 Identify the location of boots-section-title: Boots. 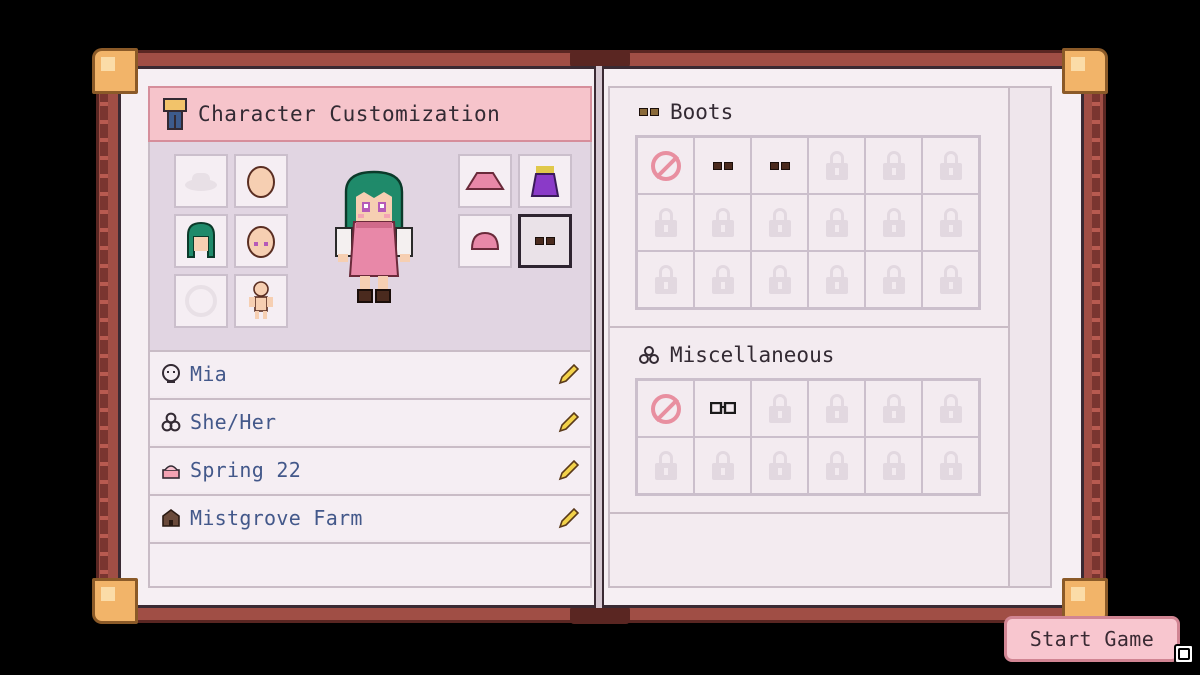
(702, 112).